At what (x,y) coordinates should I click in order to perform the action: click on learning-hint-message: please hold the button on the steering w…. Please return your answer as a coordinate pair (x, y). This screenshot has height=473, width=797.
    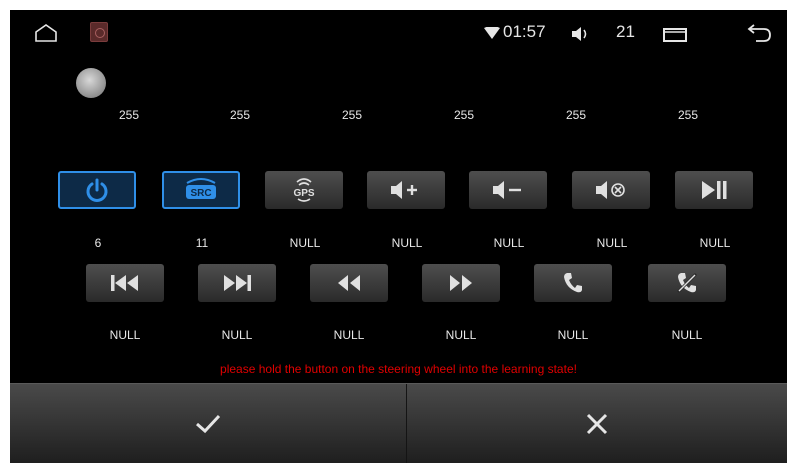
    Looking at the image, I should click on (398, 369).